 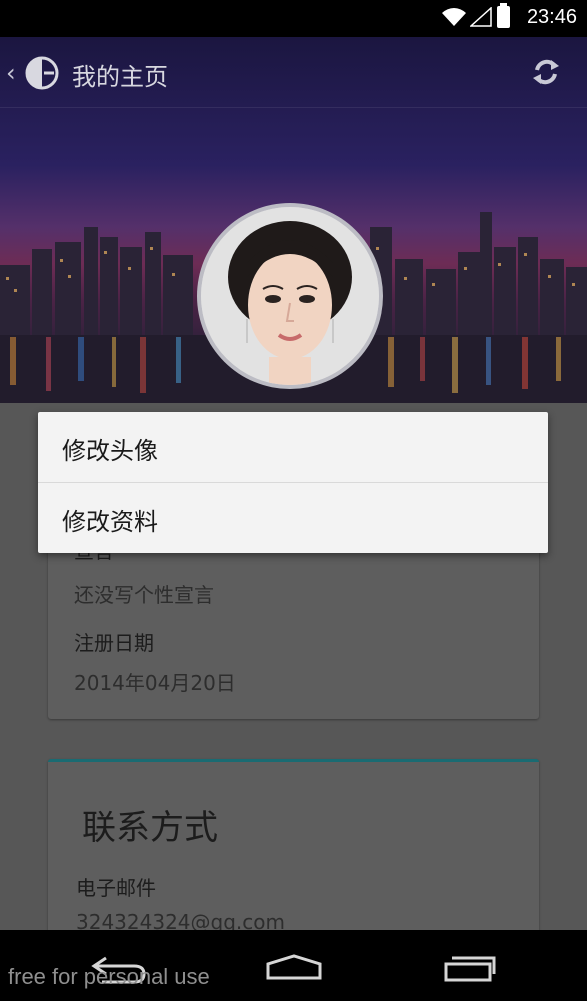 What do you see at coordinates (294, 967) in the screenshot?
I see `home-nav-icon` at bounding box center [294, 967].